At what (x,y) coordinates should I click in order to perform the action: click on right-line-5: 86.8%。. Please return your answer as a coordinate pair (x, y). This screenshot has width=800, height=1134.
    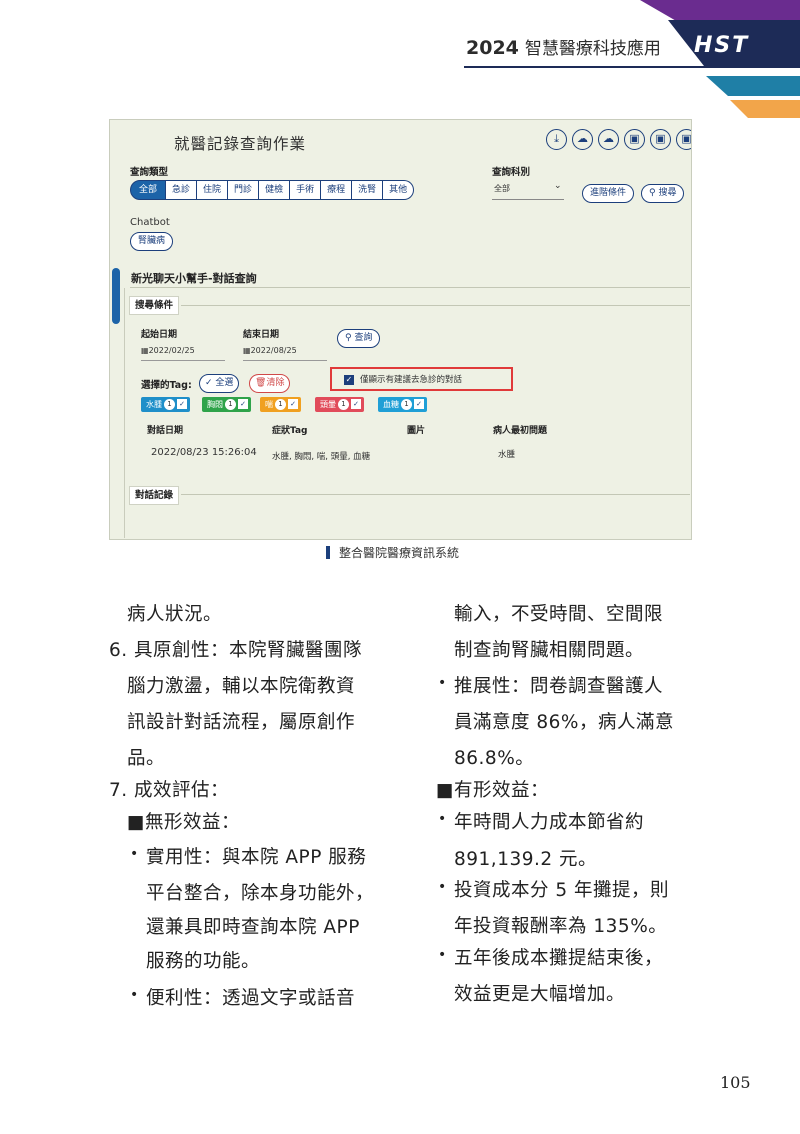
    Looking at the image, I should click on (494, 758).